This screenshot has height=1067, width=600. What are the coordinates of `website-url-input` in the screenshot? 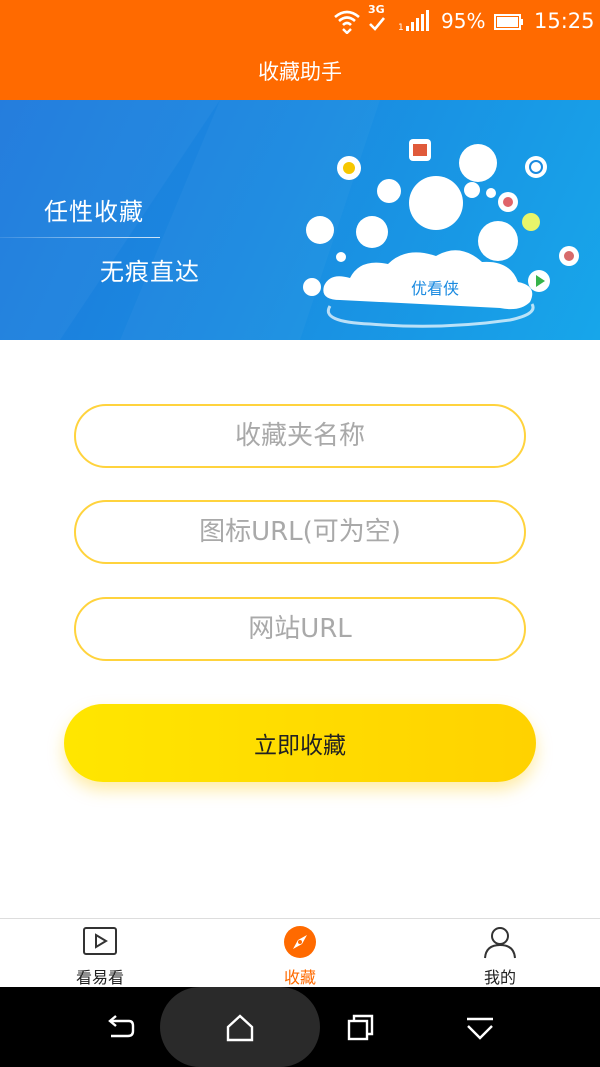 It's located at (300, 629).